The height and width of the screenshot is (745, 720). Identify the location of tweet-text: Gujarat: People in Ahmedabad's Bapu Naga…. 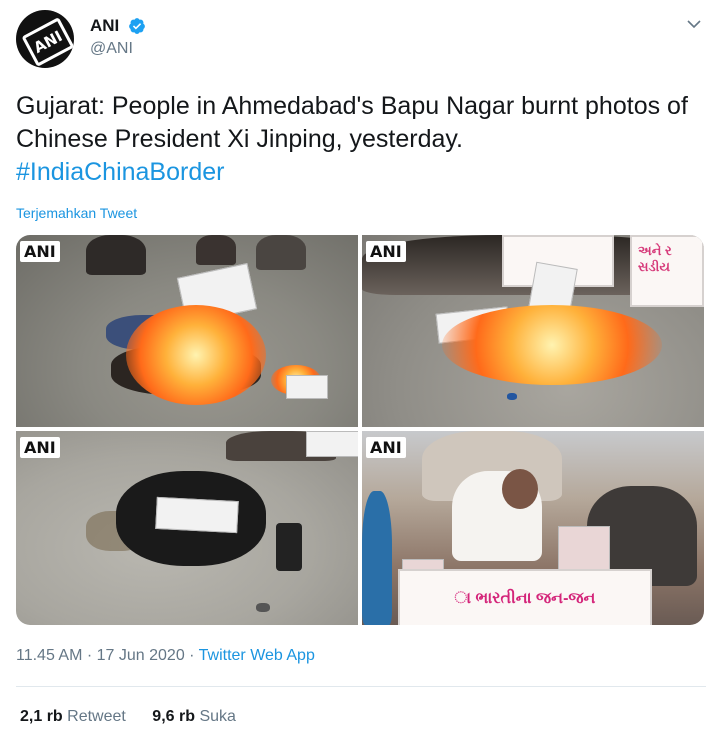
(361, 139).